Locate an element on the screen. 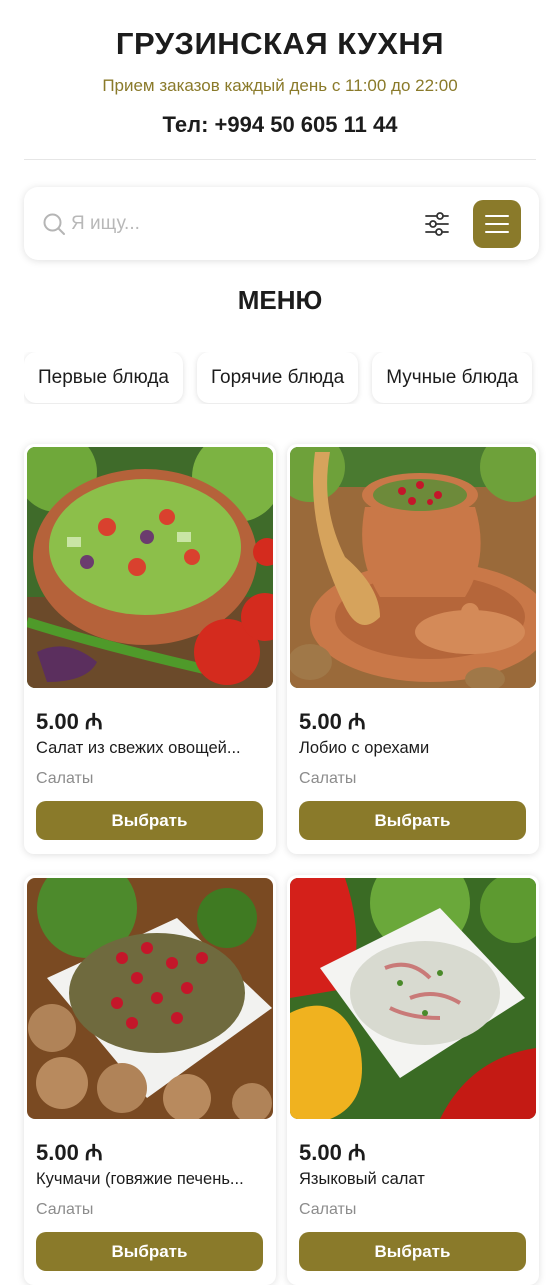 The height and width of the screenshot is (1285, 560). product-name: Лобио с орехами is located at coordinates (364, 748).